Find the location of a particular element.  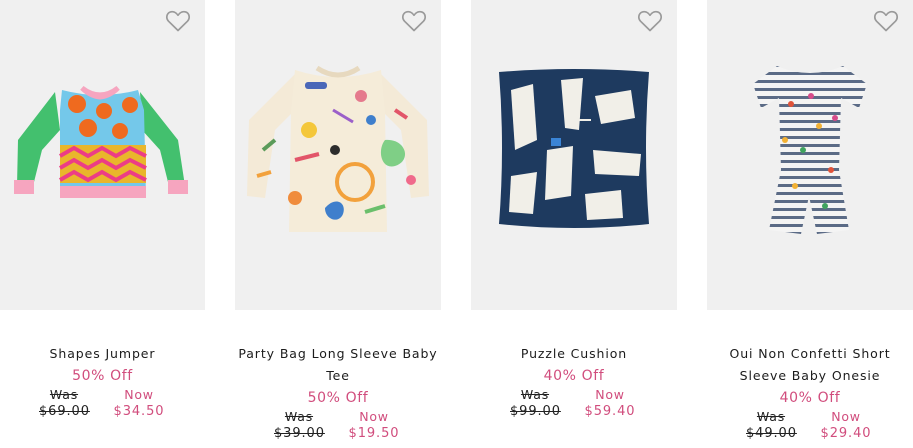

now-price: $29.40 is located at coordinates (846, 433).